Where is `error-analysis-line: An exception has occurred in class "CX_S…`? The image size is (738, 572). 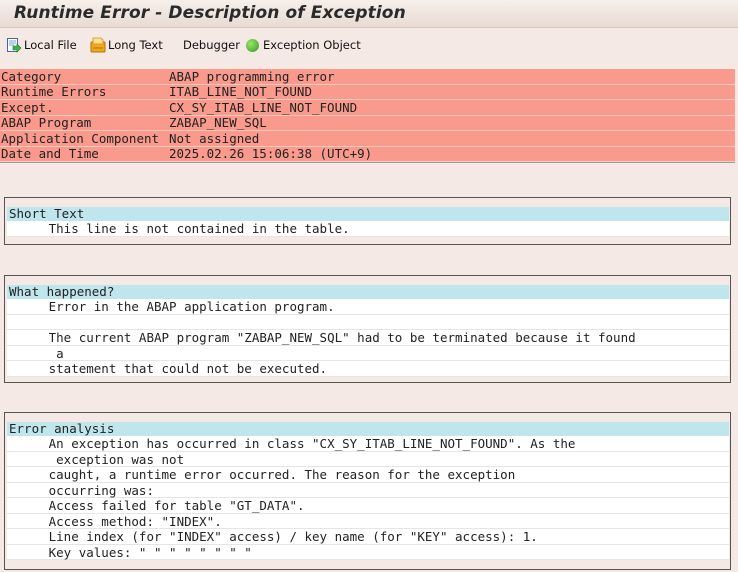
error-analysis-line: An exception has occurred in class "CX_S… is located at coordinates (368, 444).